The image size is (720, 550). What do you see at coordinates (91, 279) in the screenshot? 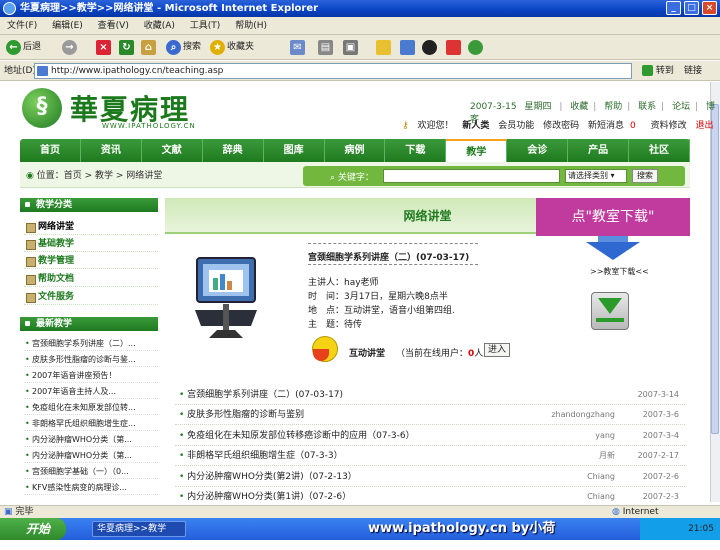
I see `sidebar-item-help-docs: 帮助文档` at bounding box center [91, 279].